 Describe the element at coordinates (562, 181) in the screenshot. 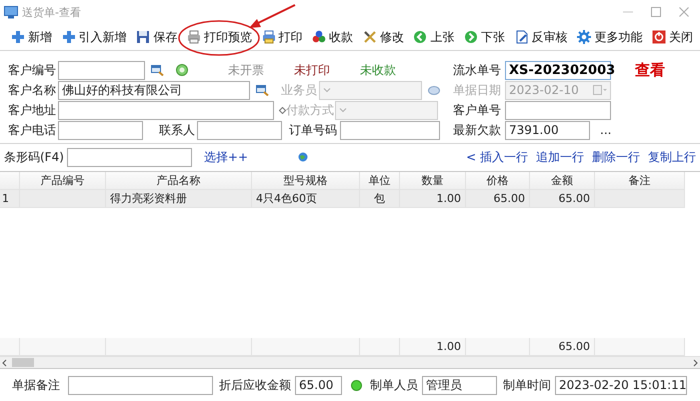

I see `column-header: 金额` at that location.